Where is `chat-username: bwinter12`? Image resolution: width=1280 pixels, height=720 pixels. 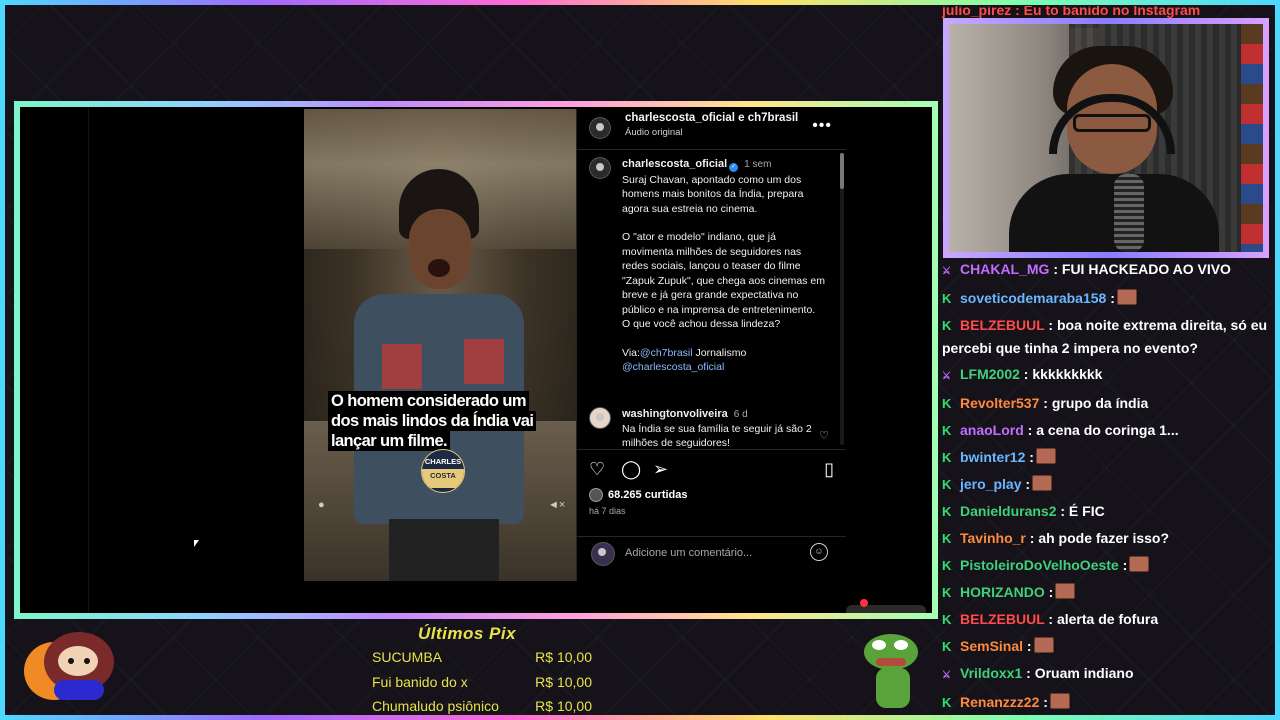 chat-username: bwinter12 is located at coordinates (992, 457).